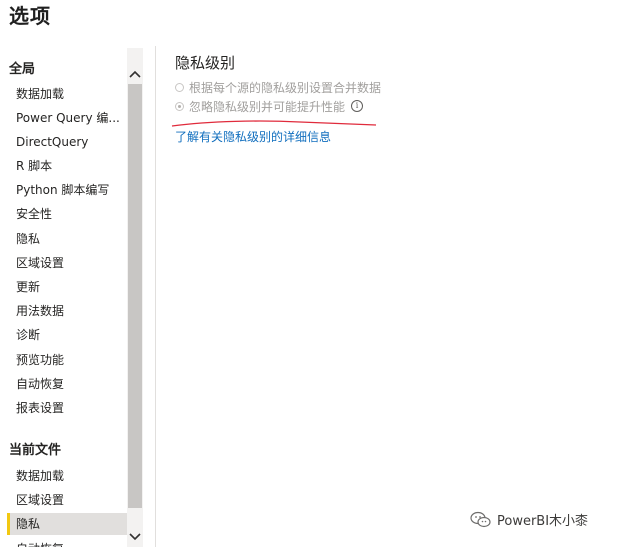 The image size is (618, 547). I want to click on scroll-up-button, so click(135, 74).